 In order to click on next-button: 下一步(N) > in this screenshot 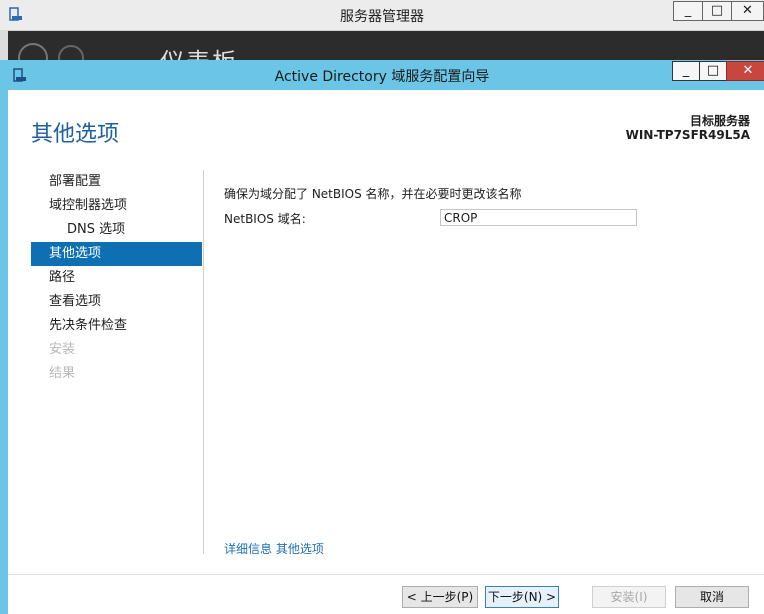, I will do `click(522, 597)`.